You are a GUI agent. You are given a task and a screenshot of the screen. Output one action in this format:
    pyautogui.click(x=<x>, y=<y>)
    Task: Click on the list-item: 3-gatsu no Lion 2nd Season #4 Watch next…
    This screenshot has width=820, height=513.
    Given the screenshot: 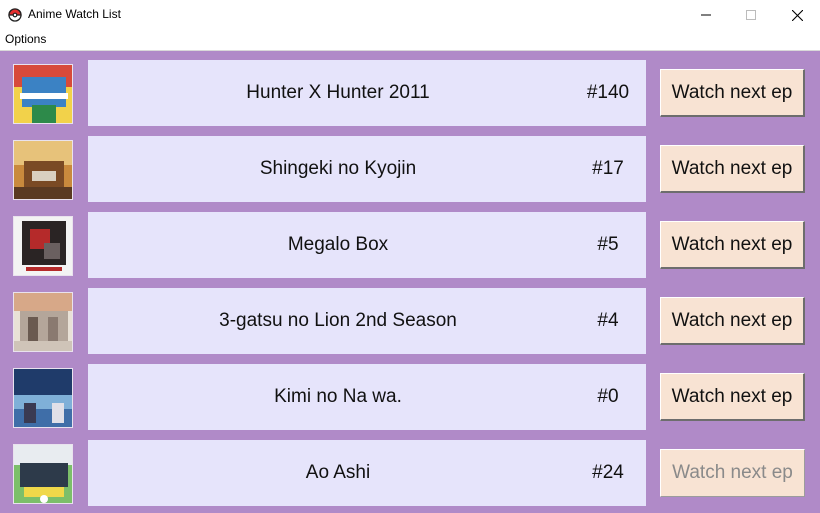 What is the action you would take?
    pyautogui.click(x=410, y=321)
    